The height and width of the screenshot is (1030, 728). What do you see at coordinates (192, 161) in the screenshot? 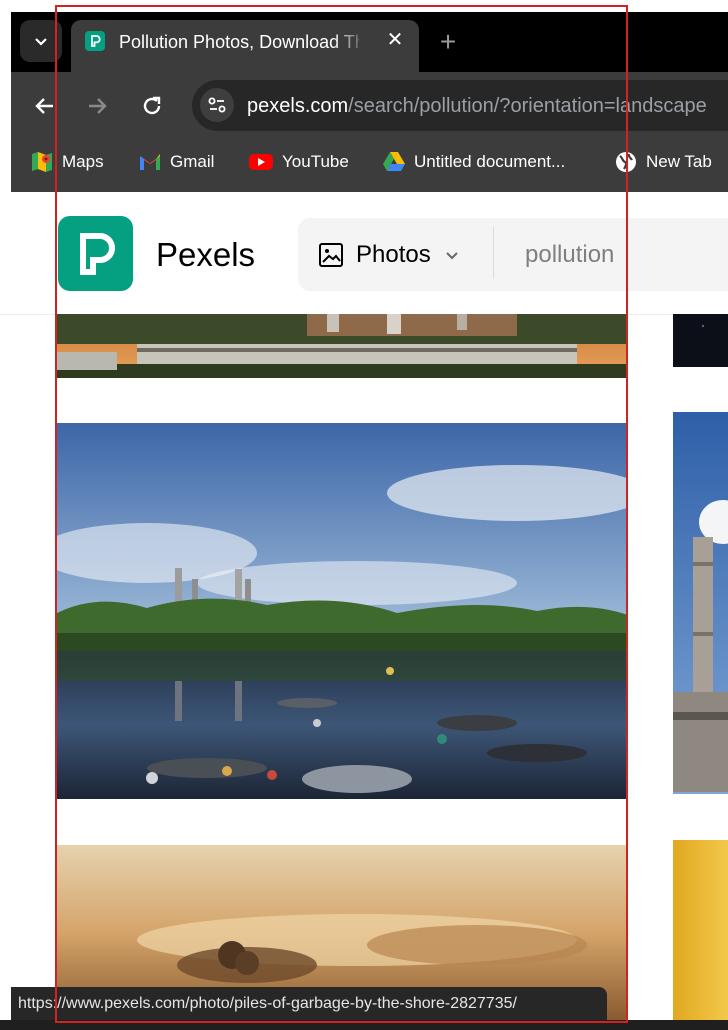
I see `bookmark-label: Gmail` at bounding box center [192, 161].